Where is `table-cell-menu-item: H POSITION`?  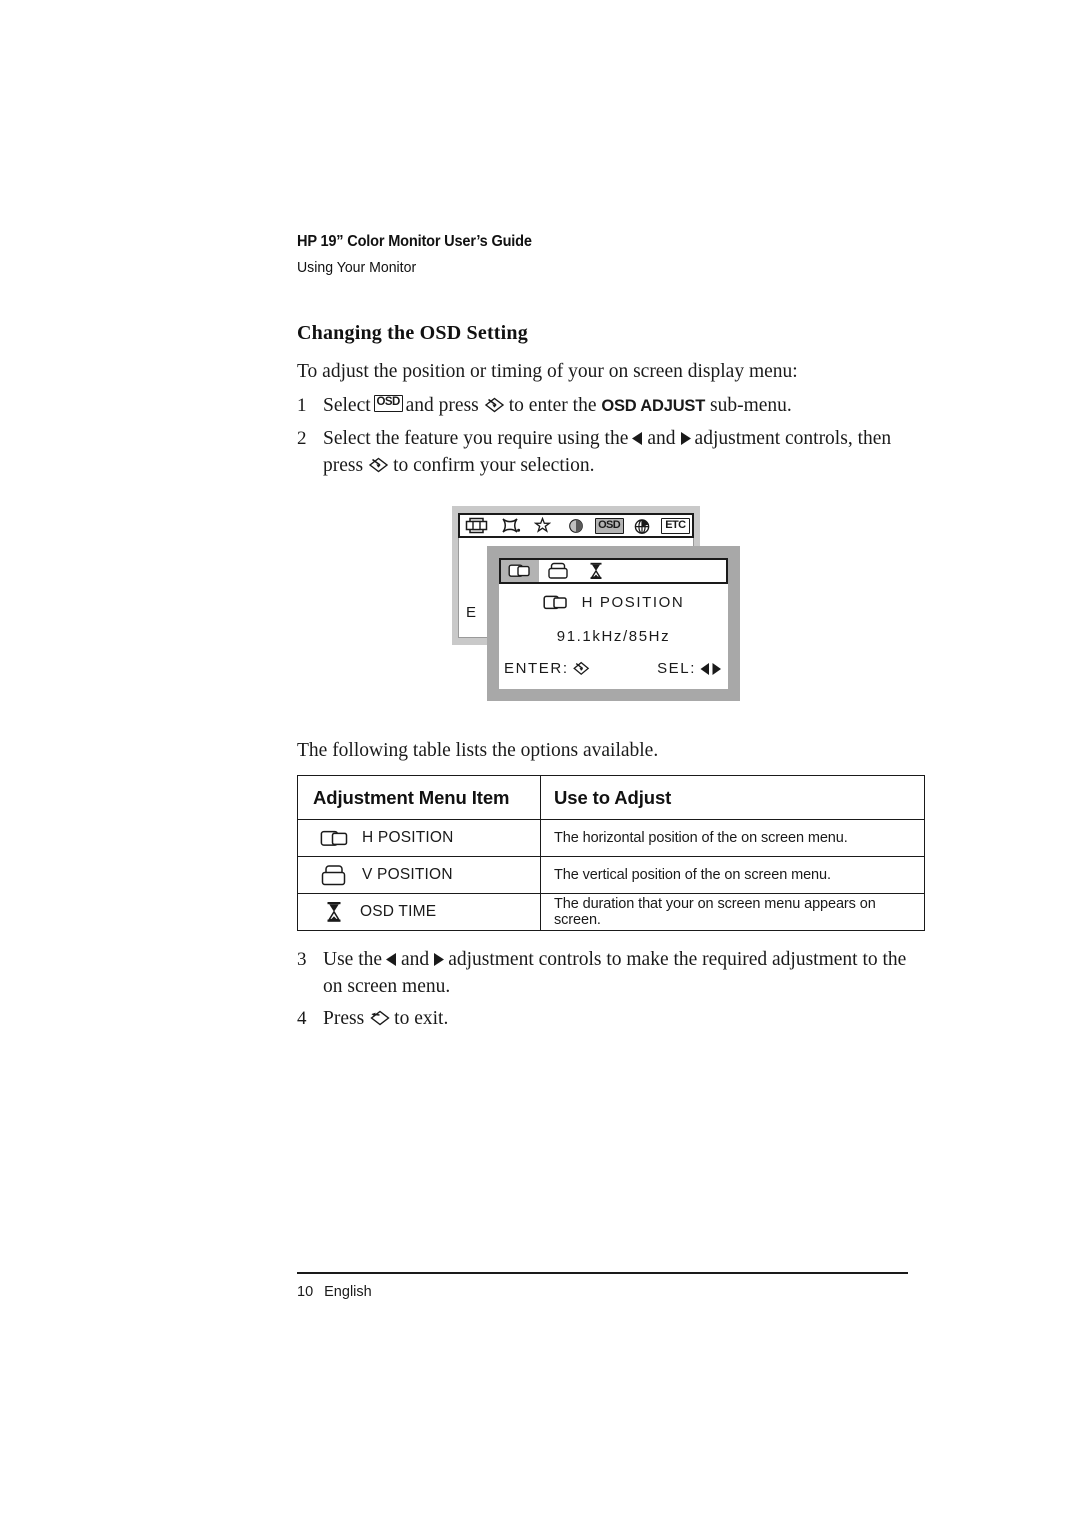
table-cell-menu-item: H POSITION is located at coordinates (419, 838).